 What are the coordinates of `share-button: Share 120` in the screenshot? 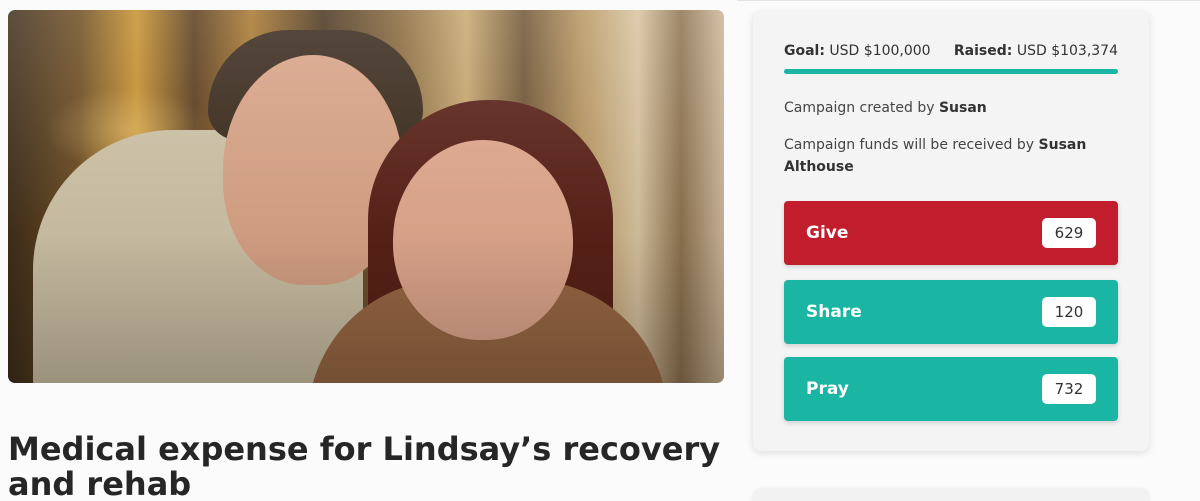 It's located at (951, 312).